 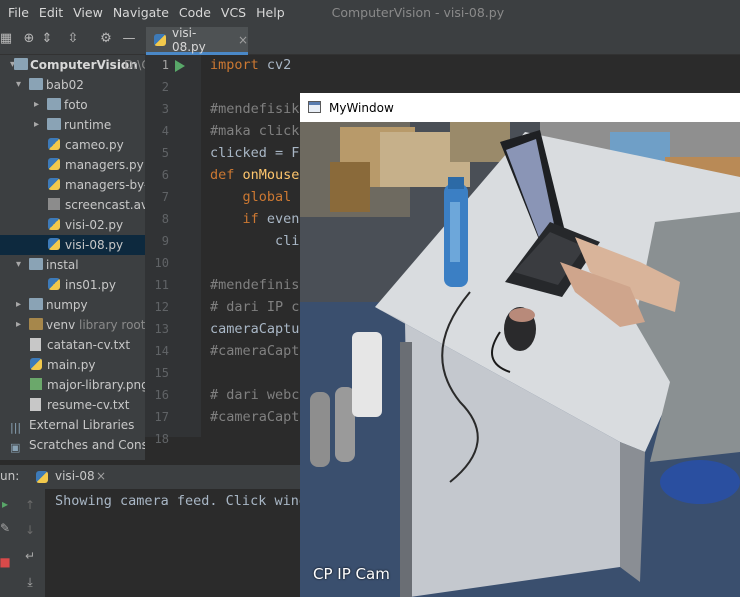 What do you see at coordinates (6, 504) in the screenshot?
I see `rerun-icon: ▸` at bounding box center [6, 504].